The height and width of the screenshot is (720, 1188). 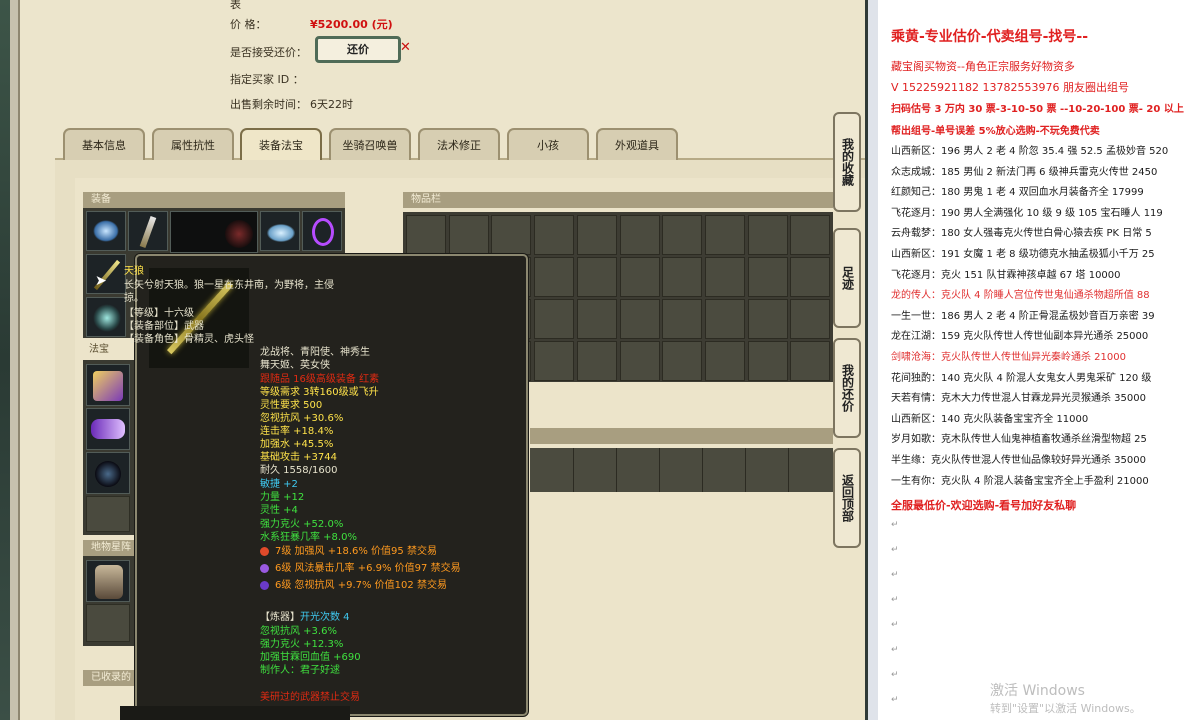 I want to click on tab-appearance: 外观道具, so click(x=637, y=144).